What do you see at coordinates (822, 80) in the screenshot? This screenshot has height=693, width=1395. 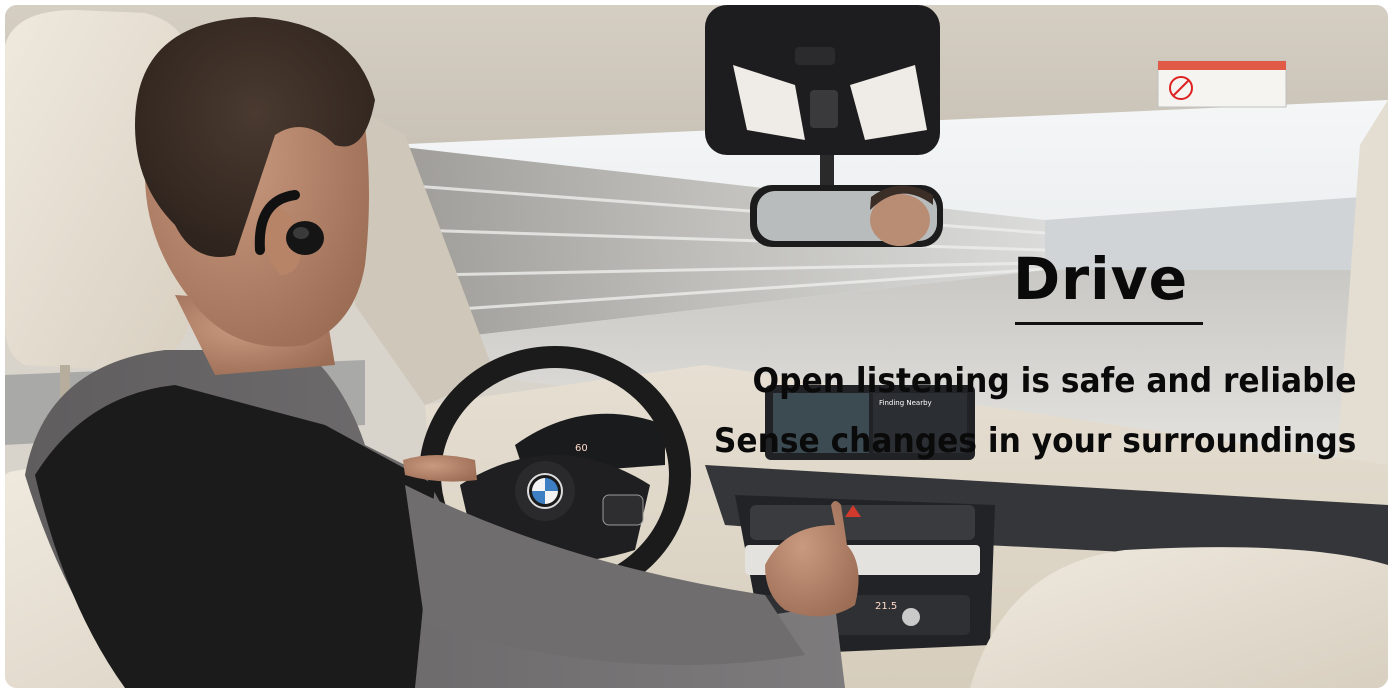 I see `overhead-console` at bounding box center [822, 80].